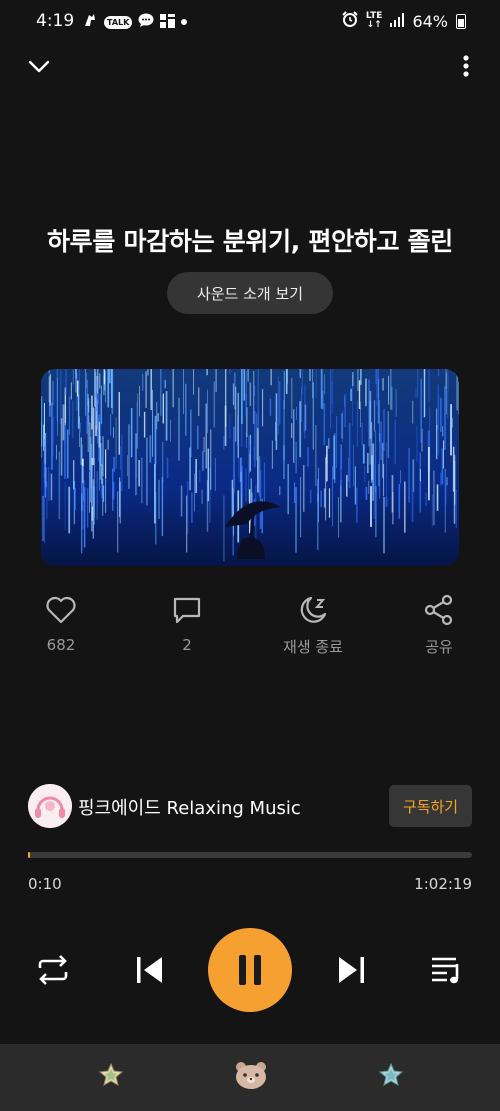  What do you see at coordinates (187, 623) in the screenshot?
I see `comment-button: 2` at bounding box center [187, 623].